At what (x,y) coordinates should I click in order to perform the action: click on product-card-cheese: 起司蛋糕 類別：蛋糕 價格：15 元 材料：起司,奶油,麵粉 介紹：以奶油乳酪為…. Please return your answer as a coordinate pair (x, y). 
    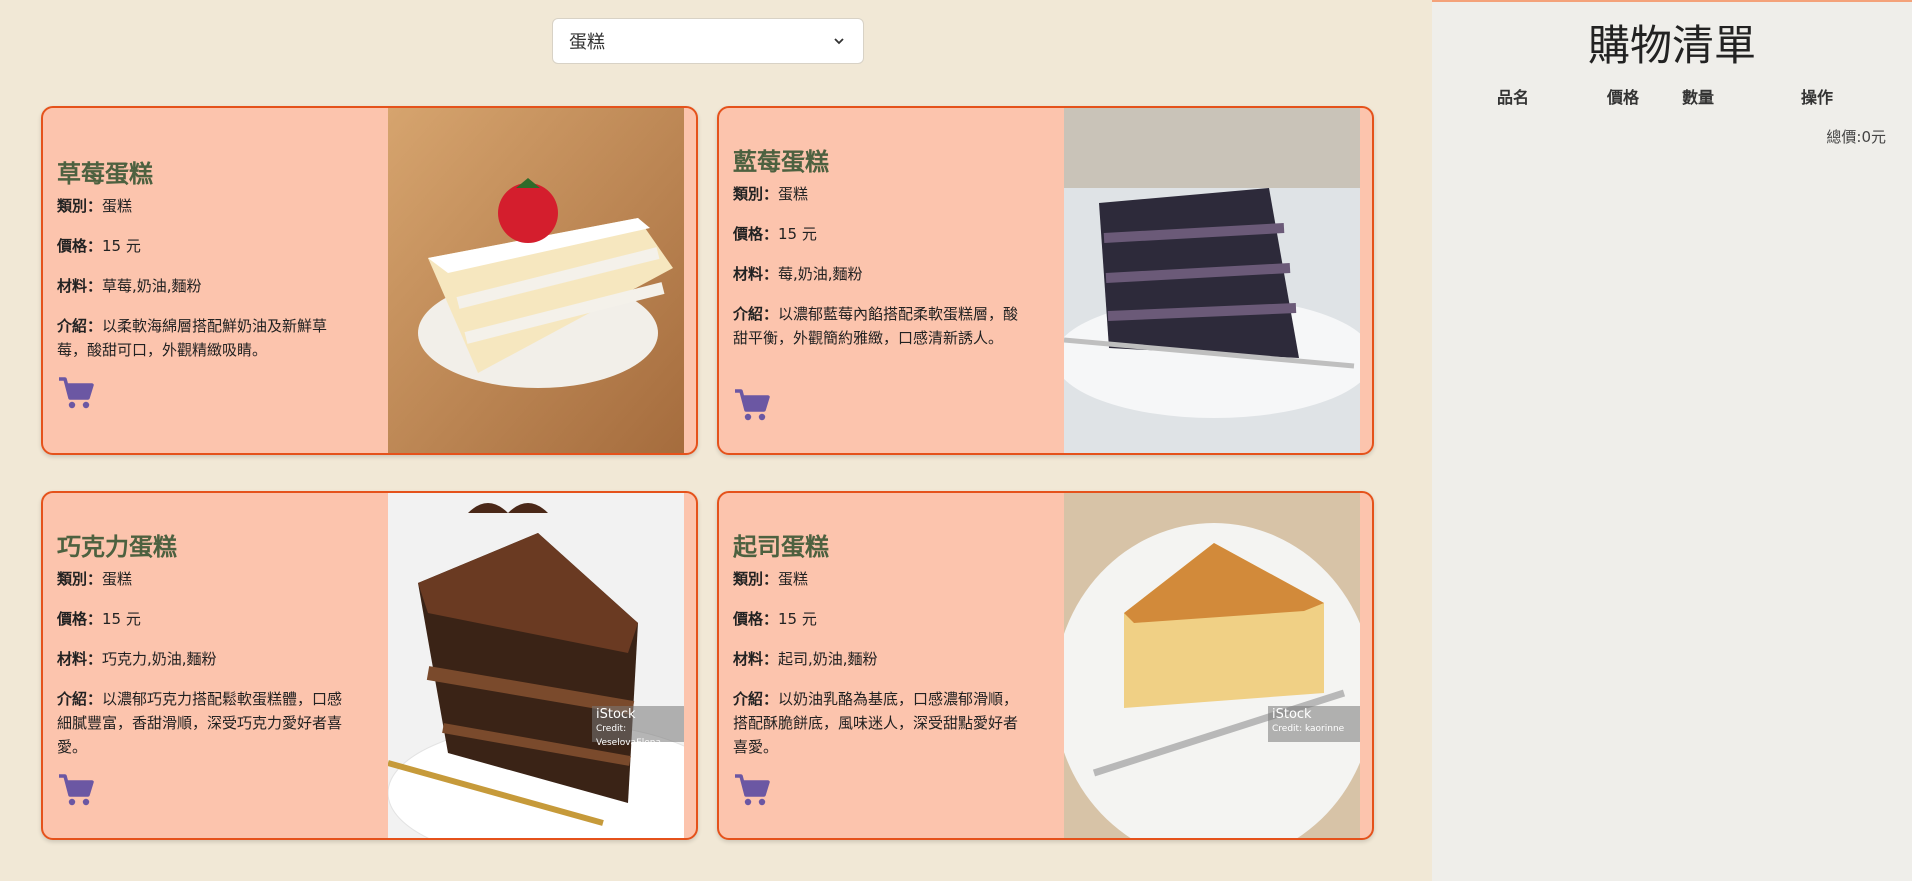
    Looking at the image, I should click on (1045, 665).